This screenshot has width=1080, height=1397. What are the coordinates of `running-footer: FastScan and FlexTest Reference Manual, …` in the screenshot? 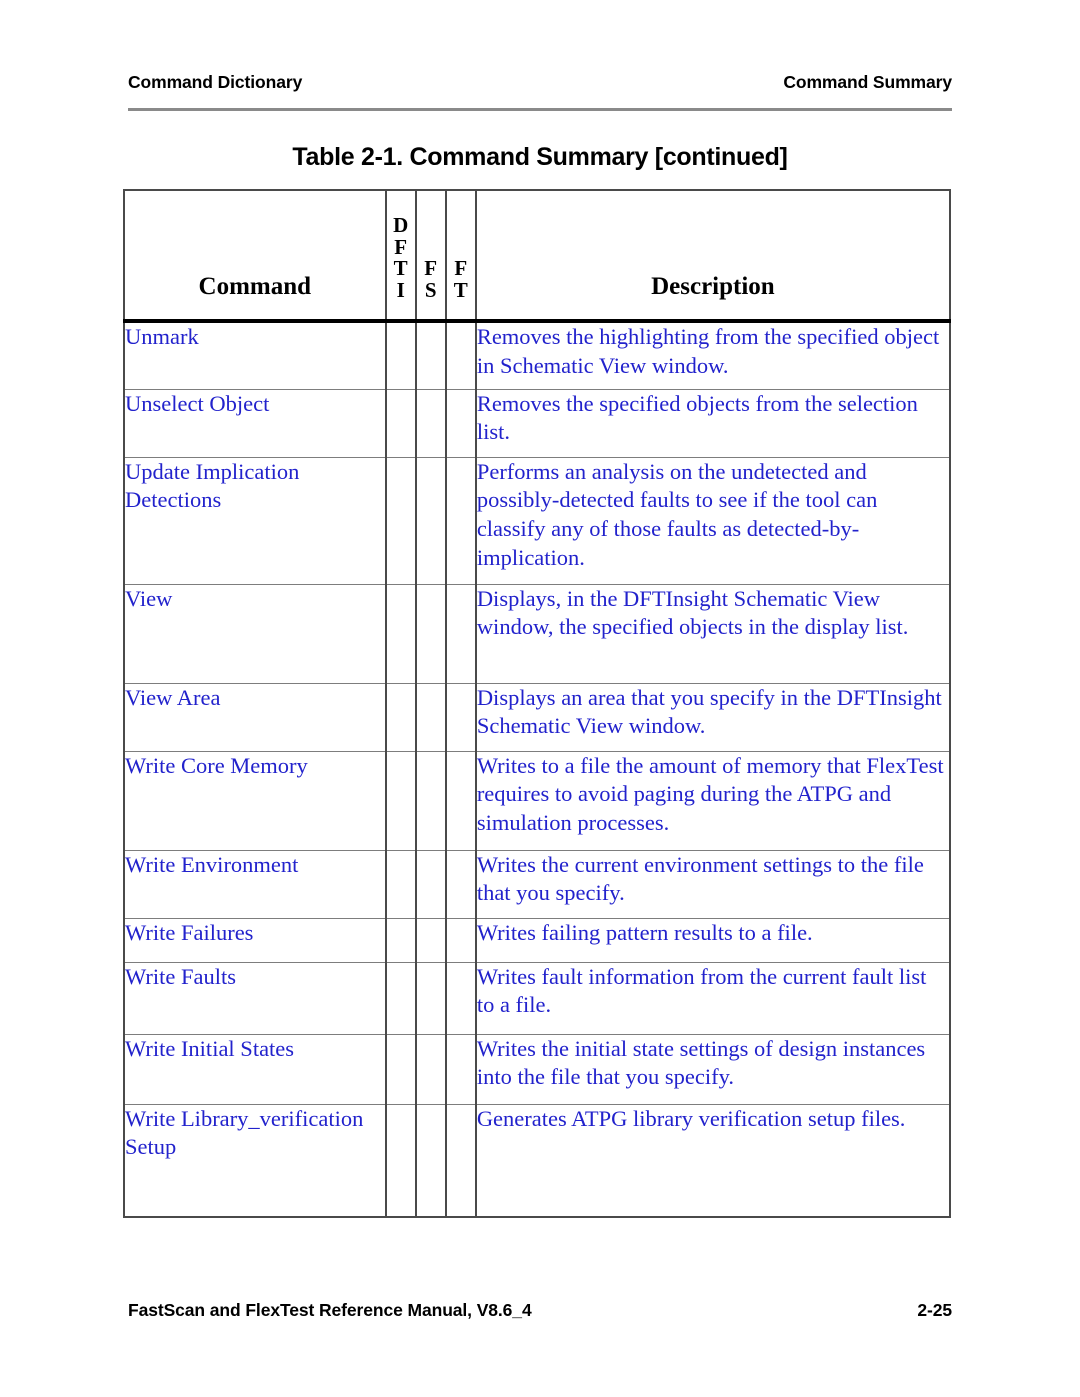 It's located at (540, 1310).